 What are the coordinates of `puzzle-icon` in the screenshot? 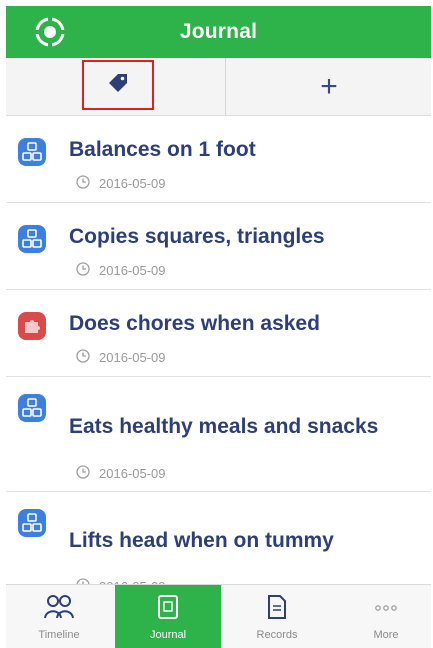 It's located at (32, 326).